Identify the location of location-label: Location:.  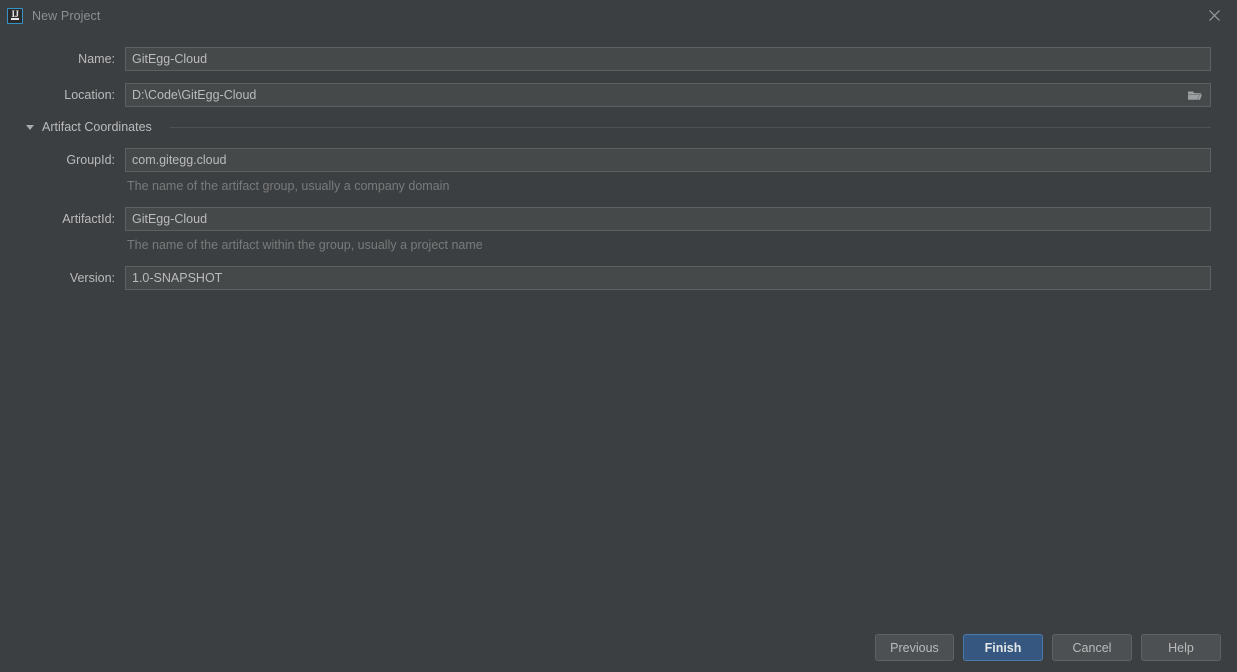
(89, 95).